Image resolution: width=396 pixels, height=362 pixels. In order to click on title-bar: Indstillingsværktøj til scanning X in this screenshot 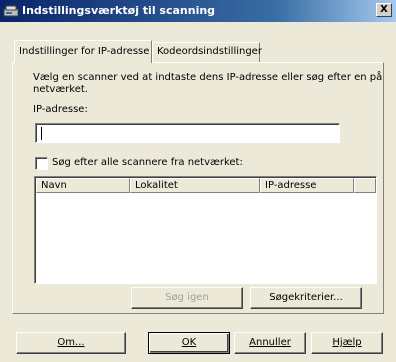, I will do `click(198, 11)`.